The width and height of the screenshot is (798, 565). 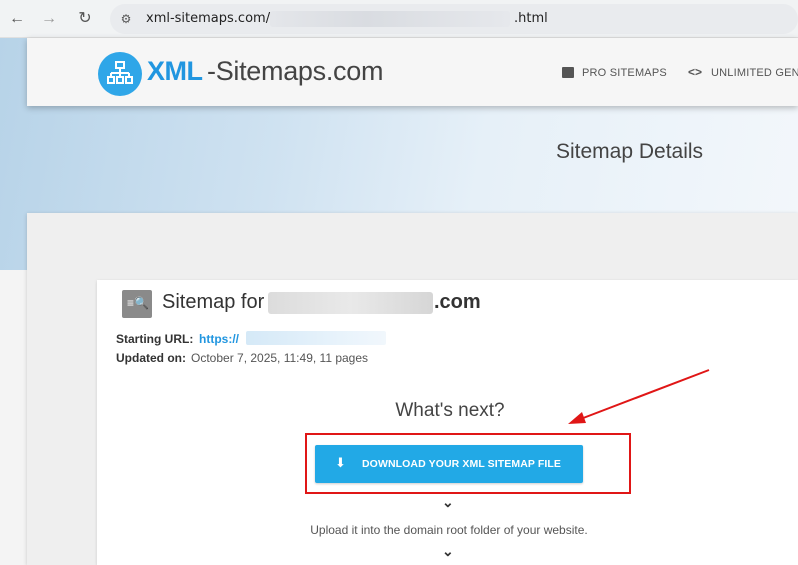 What do you see at coordinates (151, 358) in the screenshot?
I see `updated-on-label: Updated on:` at bounding box center [151, 358].